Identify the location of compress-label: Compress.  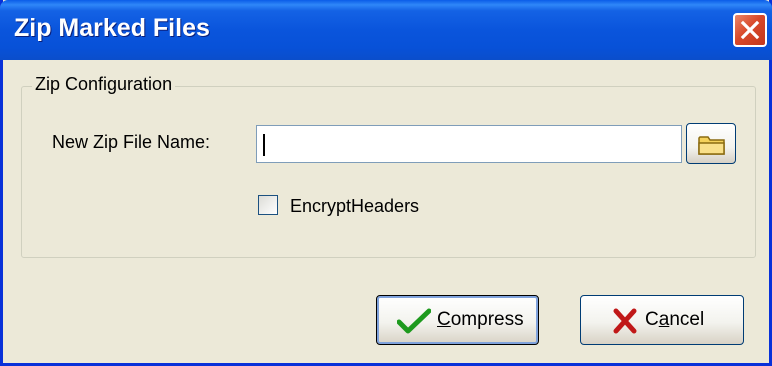
(480, 319).